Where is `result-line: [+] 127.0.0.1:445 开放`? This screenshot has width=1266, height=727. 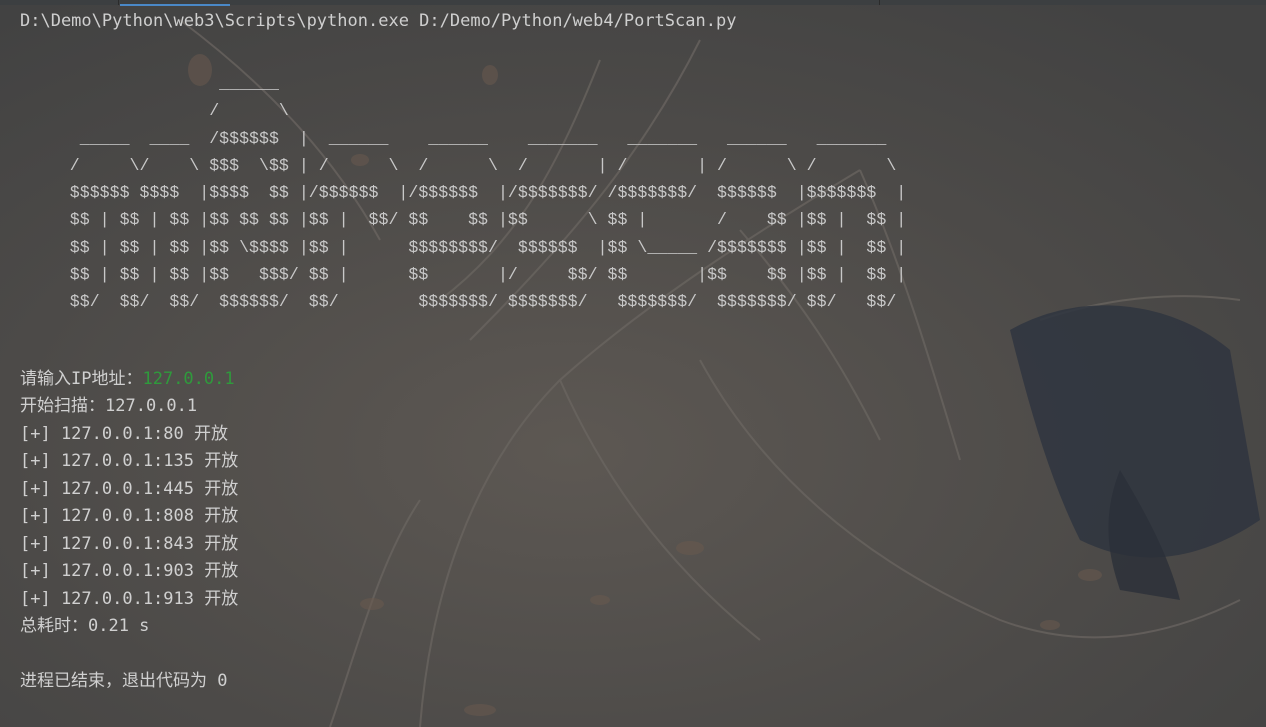
result-line: [+] 127.0.0.1:445 开放 is located at coordinates (129, 489).